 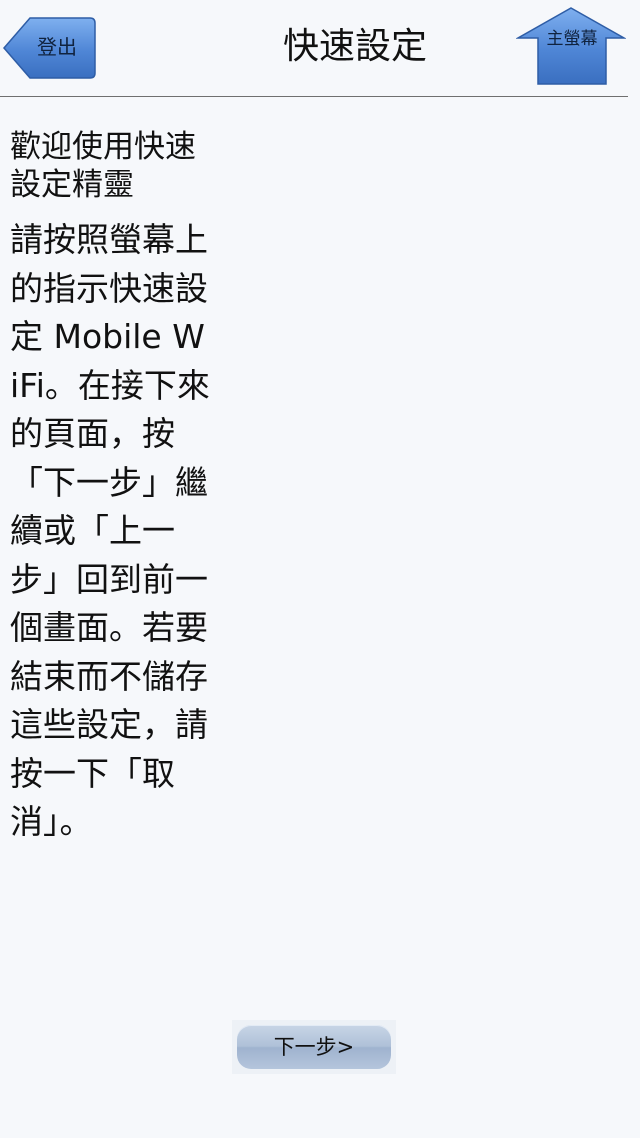 I want to click on logout-button: 登出, so click(x=49, y=48).